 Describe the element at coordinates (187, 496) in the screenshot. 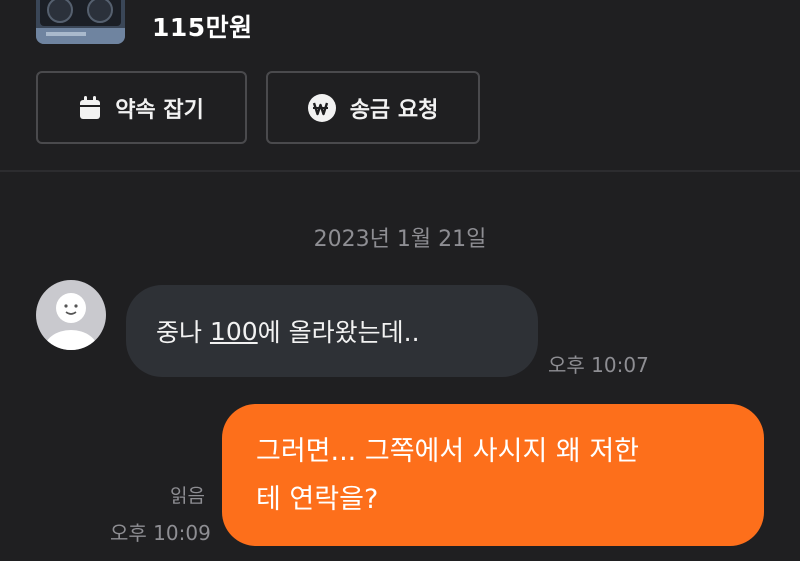

I see `read-receipt: 읽음` at that location.